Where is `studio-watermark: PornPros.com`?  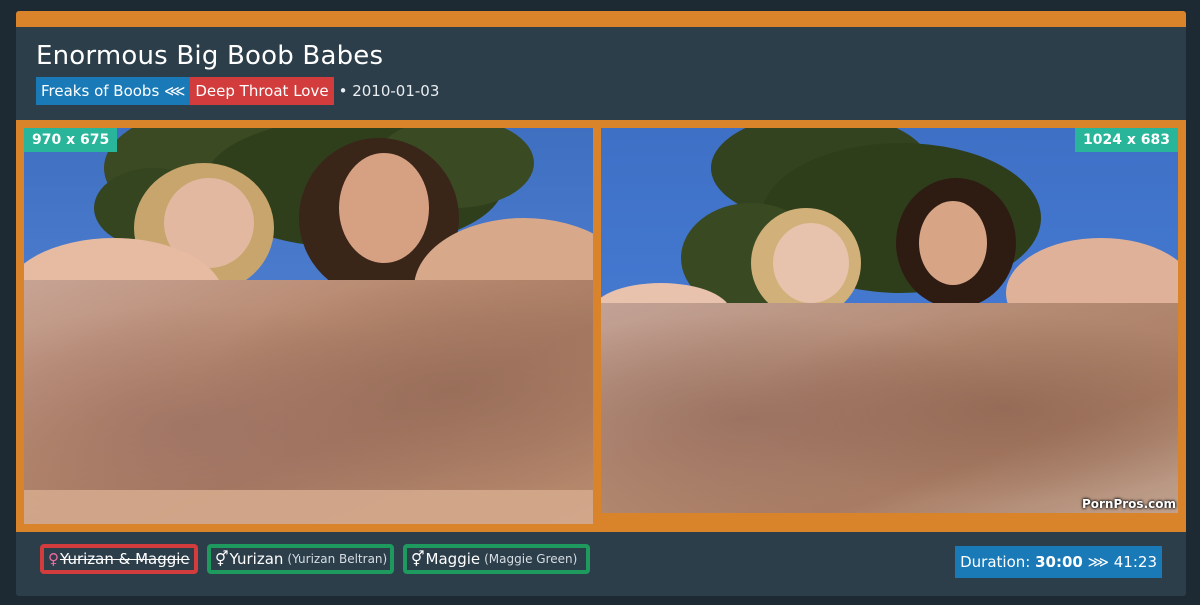 studio-watermark: PornPros.com is located at coordinates (1128, 504).